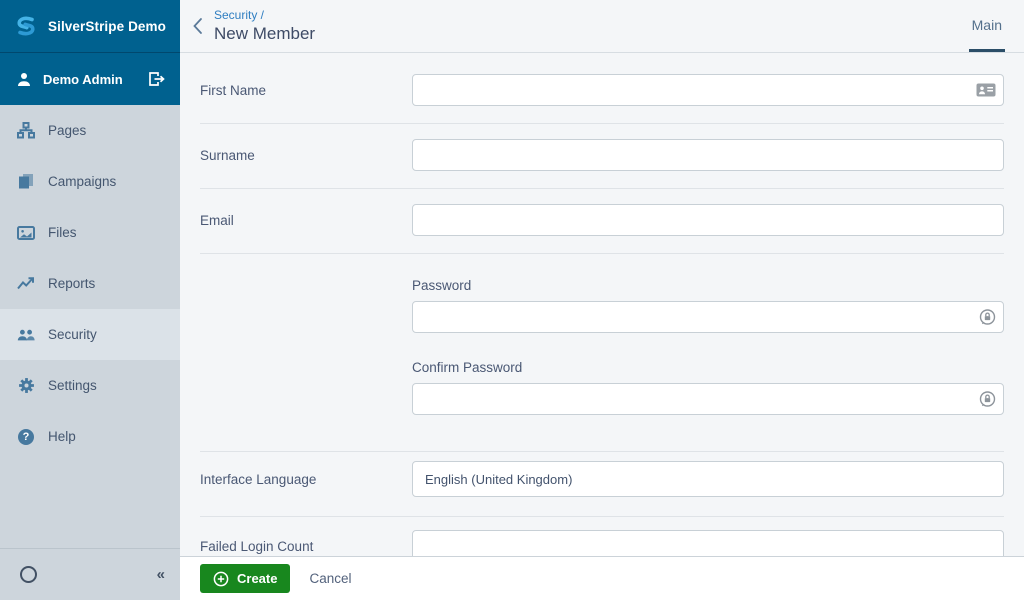 The width and height of the screenshot is (1024, 600). I want to click on field-confirm-password: Confirm Password, so click(708, 387).